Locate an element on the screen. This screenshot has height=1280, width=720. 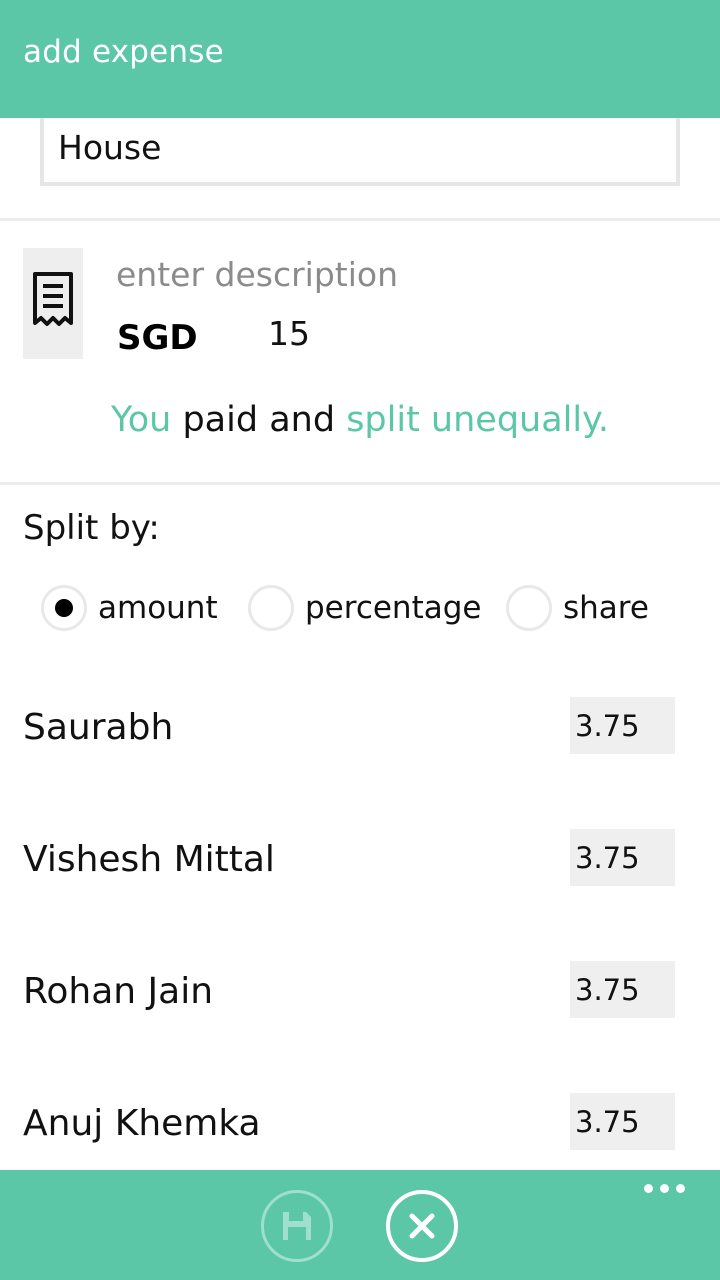
radio-label: percentage is located at coordinates (393, 608).